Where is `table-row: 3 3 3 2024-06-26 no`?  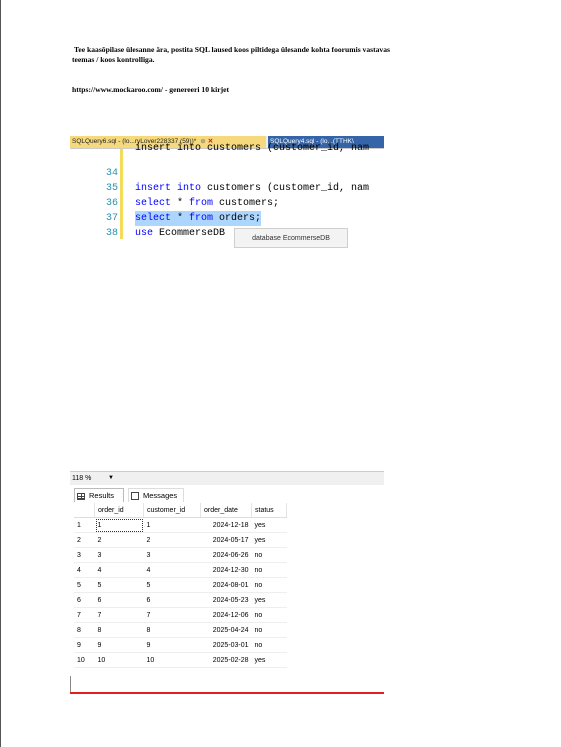 table-row: 3 3 3 2024-06-26 no is located at coordinates (180, 555).